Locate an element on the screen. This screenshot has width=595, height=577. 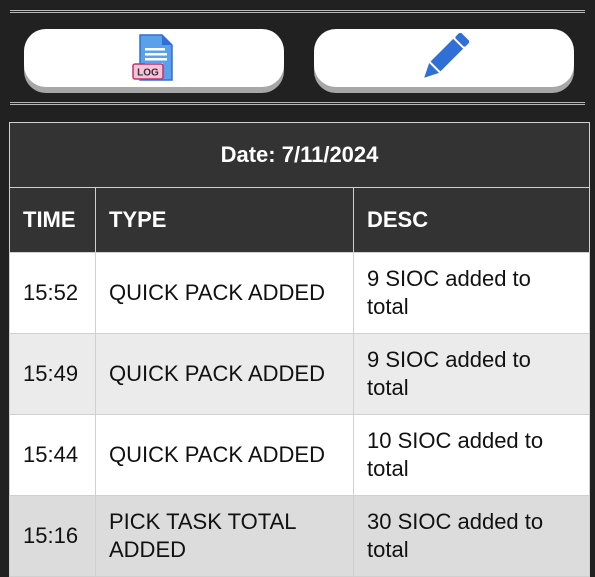
pencil-icon is located at coordinates (444, 58).